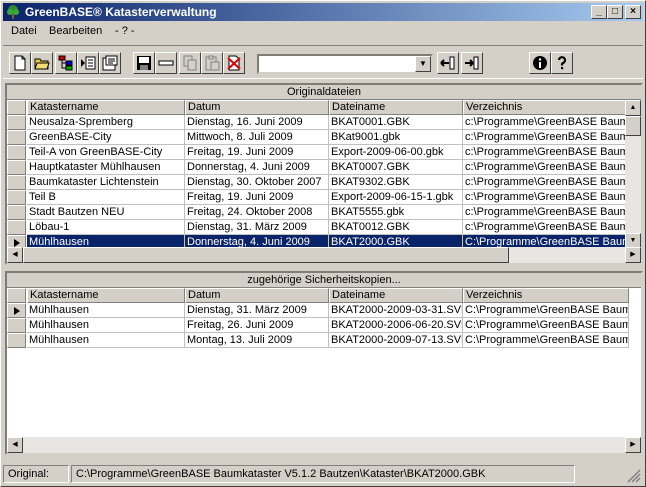 This screenshot has width=646, height=487. I want to click on originals-table-cell: Freitag, 24. Oktober 2008, so click(257, 212).